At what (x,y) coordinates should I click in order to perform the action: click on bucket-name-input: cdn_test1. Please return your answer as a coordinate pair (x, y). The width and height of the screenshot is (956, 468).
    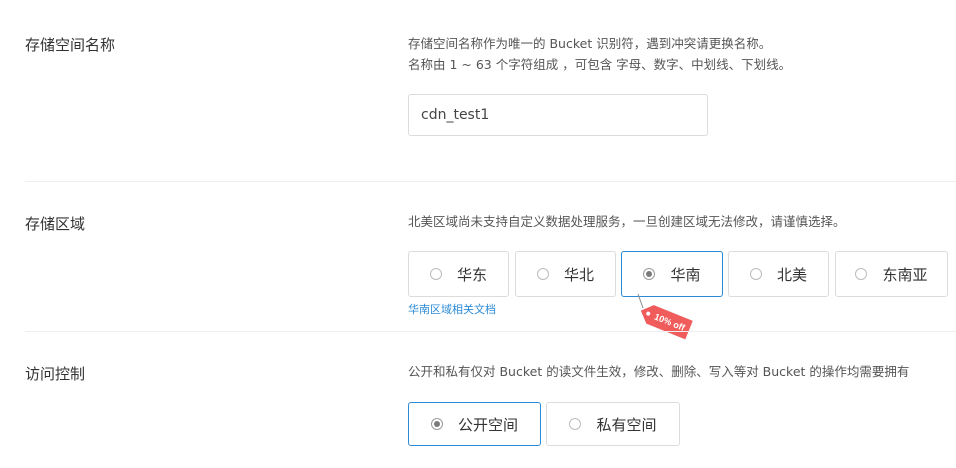
    Looking at the image, I should click on (558, 115).